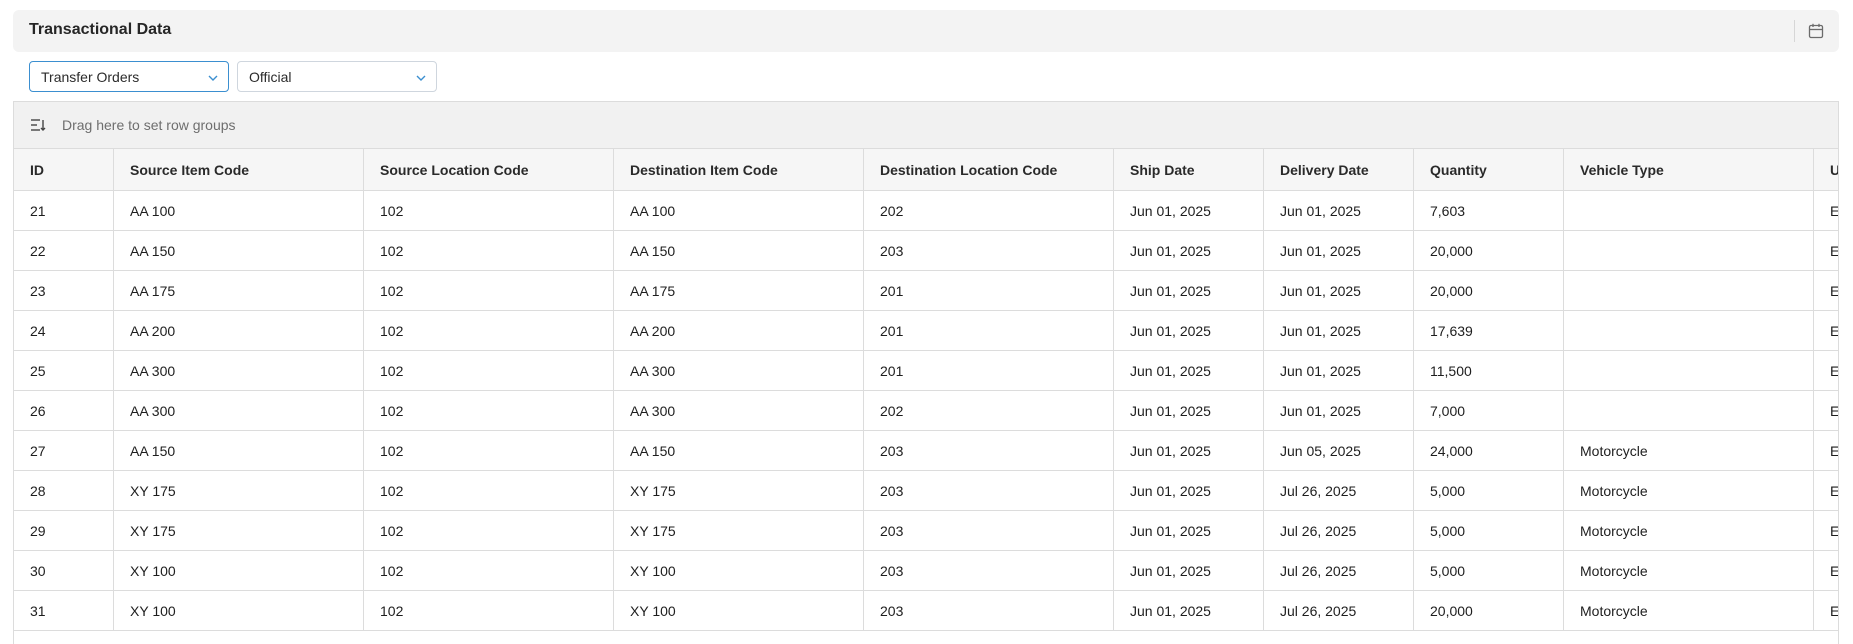 Image resolution: width=1853 pixels, height=644 pixels. I want to click on cell-id: 30, so click(64, 570).